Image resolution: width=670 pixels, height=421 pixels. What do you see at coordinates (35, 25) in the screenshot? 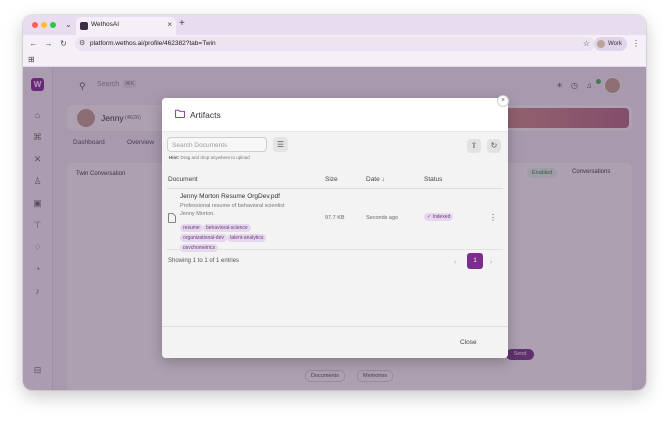
I see `close-window-button` at bounding box center [35, 25].